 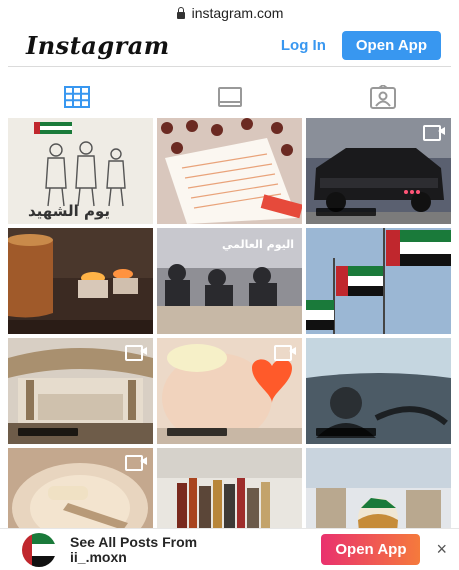 I want to click on banner-text: See All Posts From ii_.moxn, so click(x=134, y=549).